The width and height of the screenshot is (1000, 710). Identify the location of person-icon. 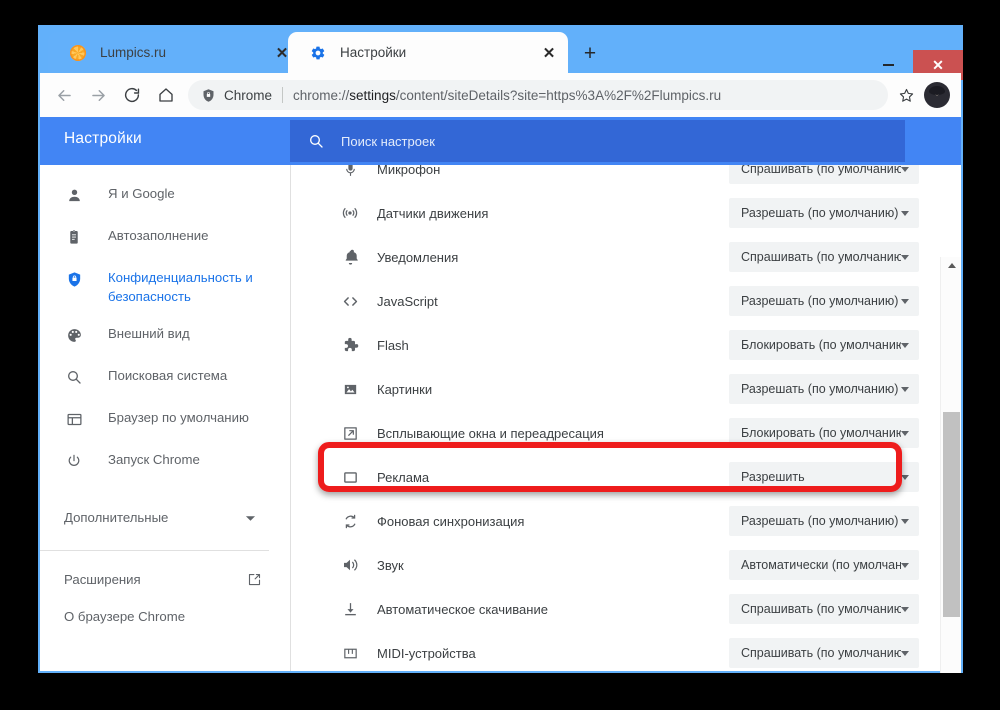
(74, 195).